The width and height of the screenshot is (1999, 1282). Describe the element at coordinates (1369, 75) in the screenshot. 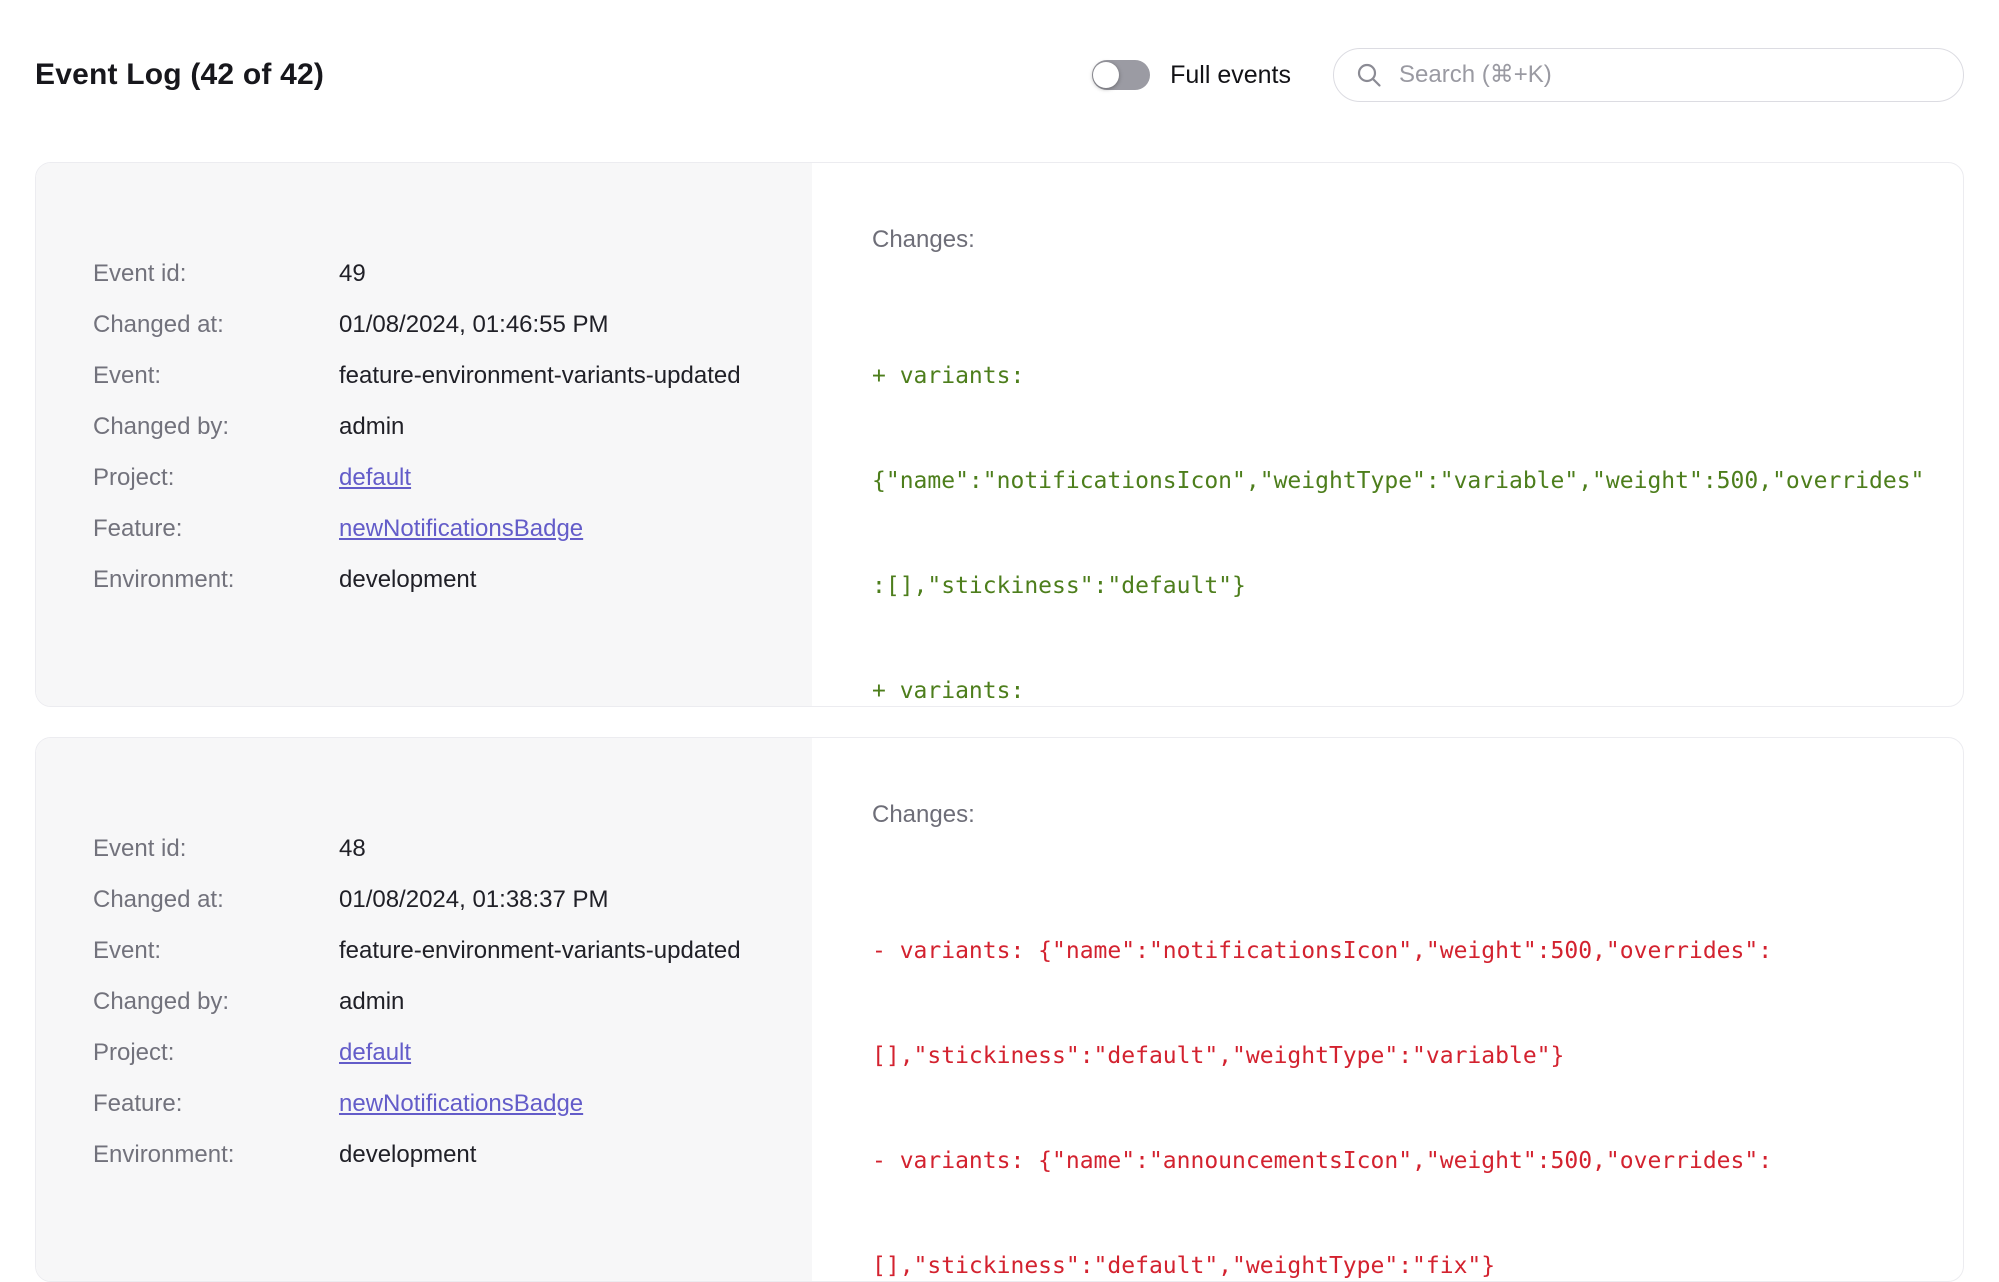

I see `search-icon` at that location.